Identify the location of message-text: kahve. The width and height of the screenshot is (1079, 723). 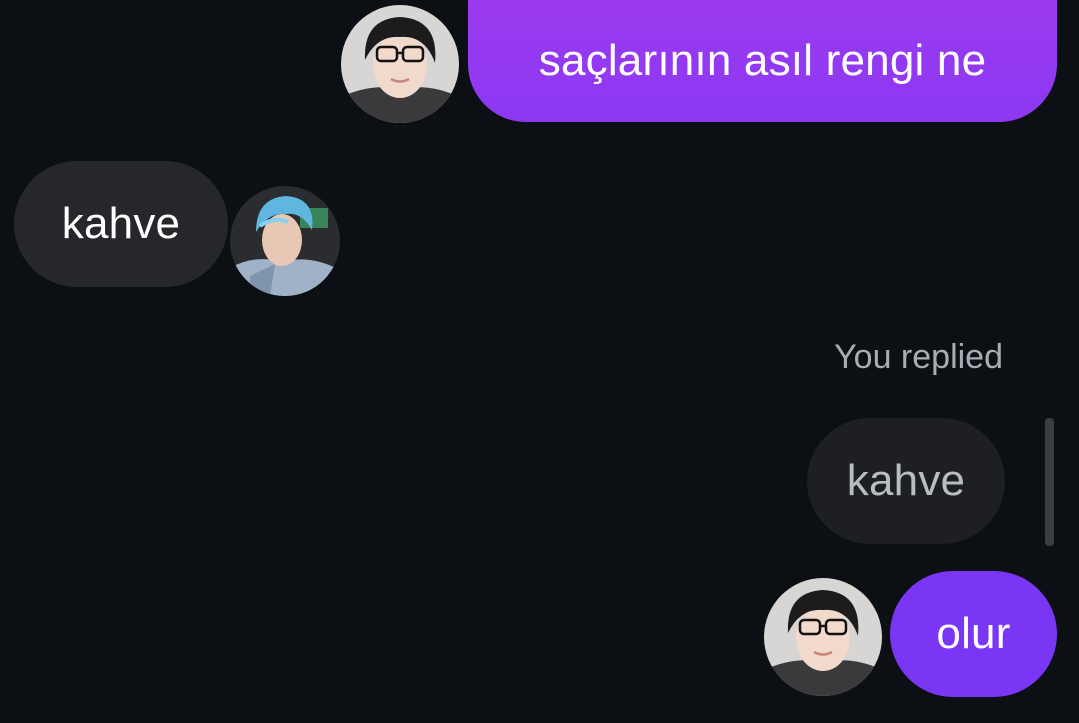
(121, 223).